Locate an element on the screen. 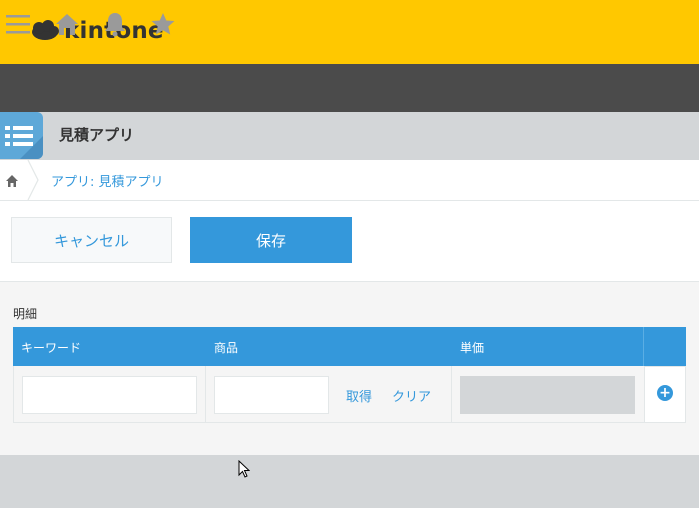  breadcrumb-link: アプリ: 見積アプリ is located at coordinates (107, 180).